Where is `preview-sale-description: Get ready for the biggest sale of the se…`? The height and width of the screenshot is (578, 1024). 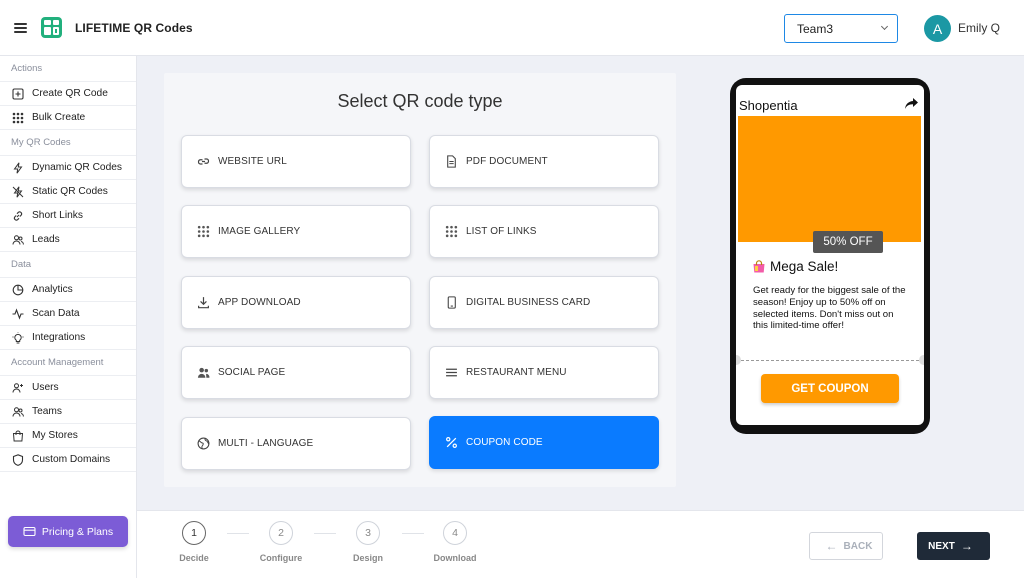
preview-sale-description: Get ready for the biggest sale of the se… is located at coordinates (829, 308).